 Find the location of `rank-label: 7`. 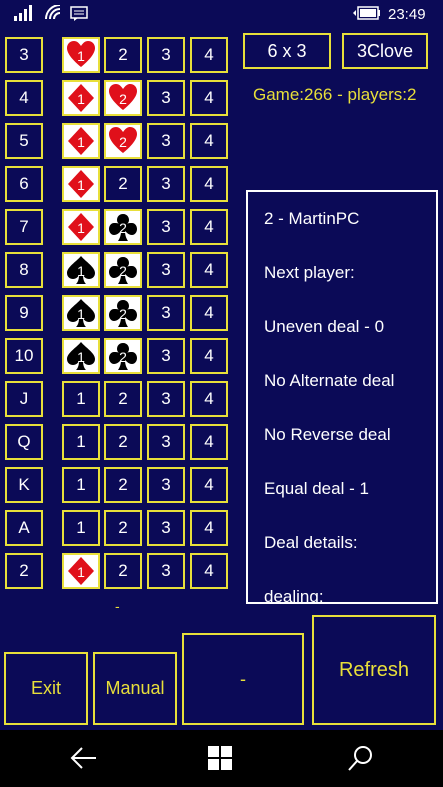

rank-label: 7 is located at coordinates (24, 227).